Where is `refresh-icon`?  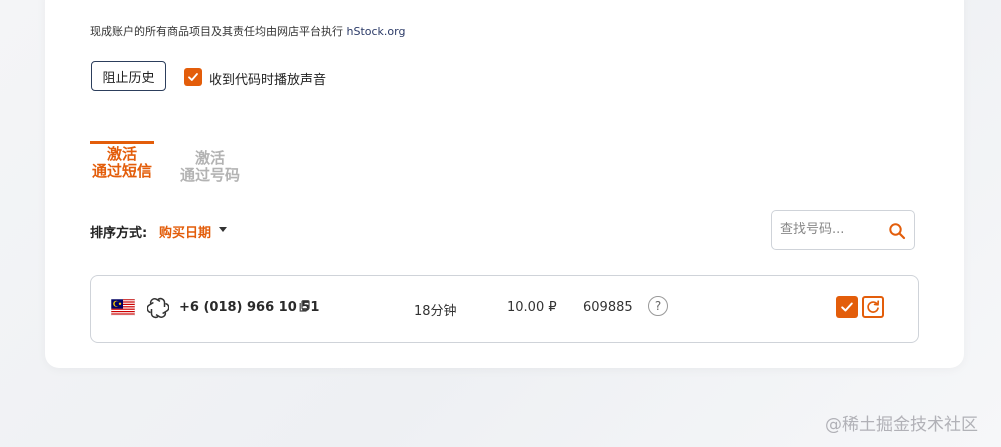 refresh-icon is located at coordinates (873, 306).